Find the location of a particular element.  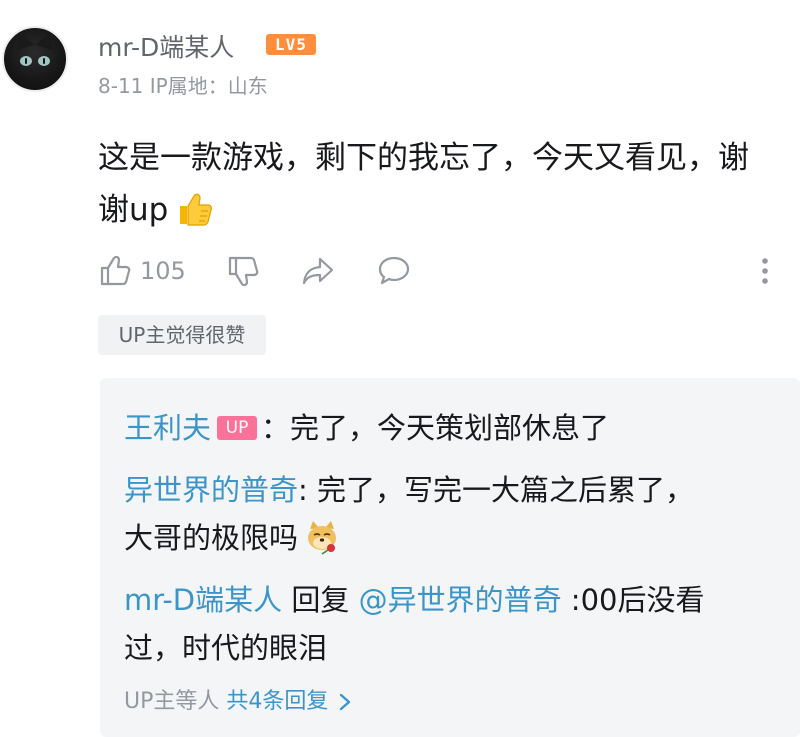

up-liked-tag: UP主觉得很赞 is located at coordinates (182, 335).